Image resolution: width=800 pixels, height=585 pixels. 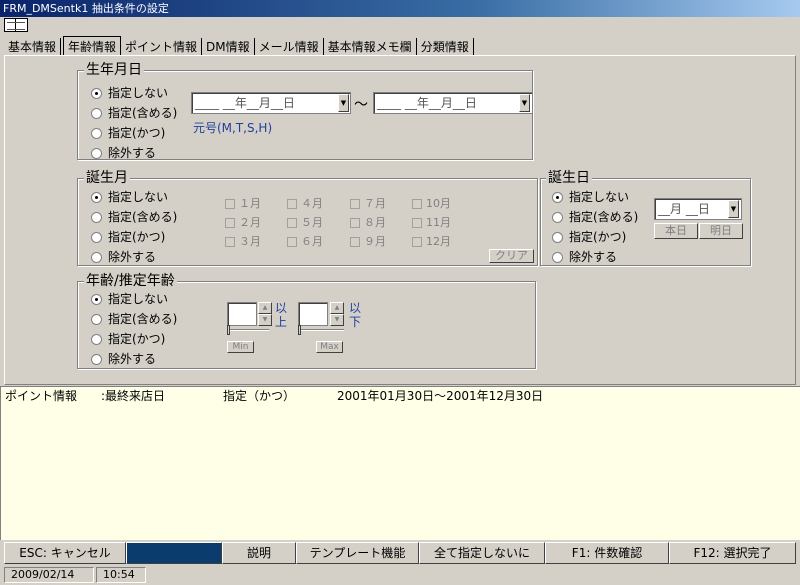 What do you see at coordinates (41, 396) in the screenshot?
I see `summary-category: ポイント情報` at bounding box center [41, 396].